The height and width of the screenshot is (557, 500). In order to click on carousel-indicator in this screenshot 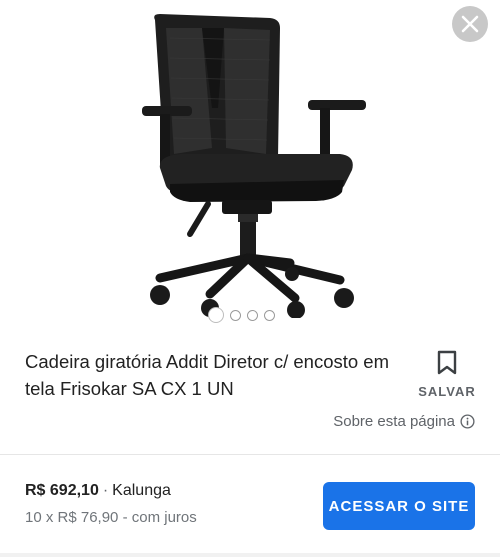, I will do `click(241, 315)`.